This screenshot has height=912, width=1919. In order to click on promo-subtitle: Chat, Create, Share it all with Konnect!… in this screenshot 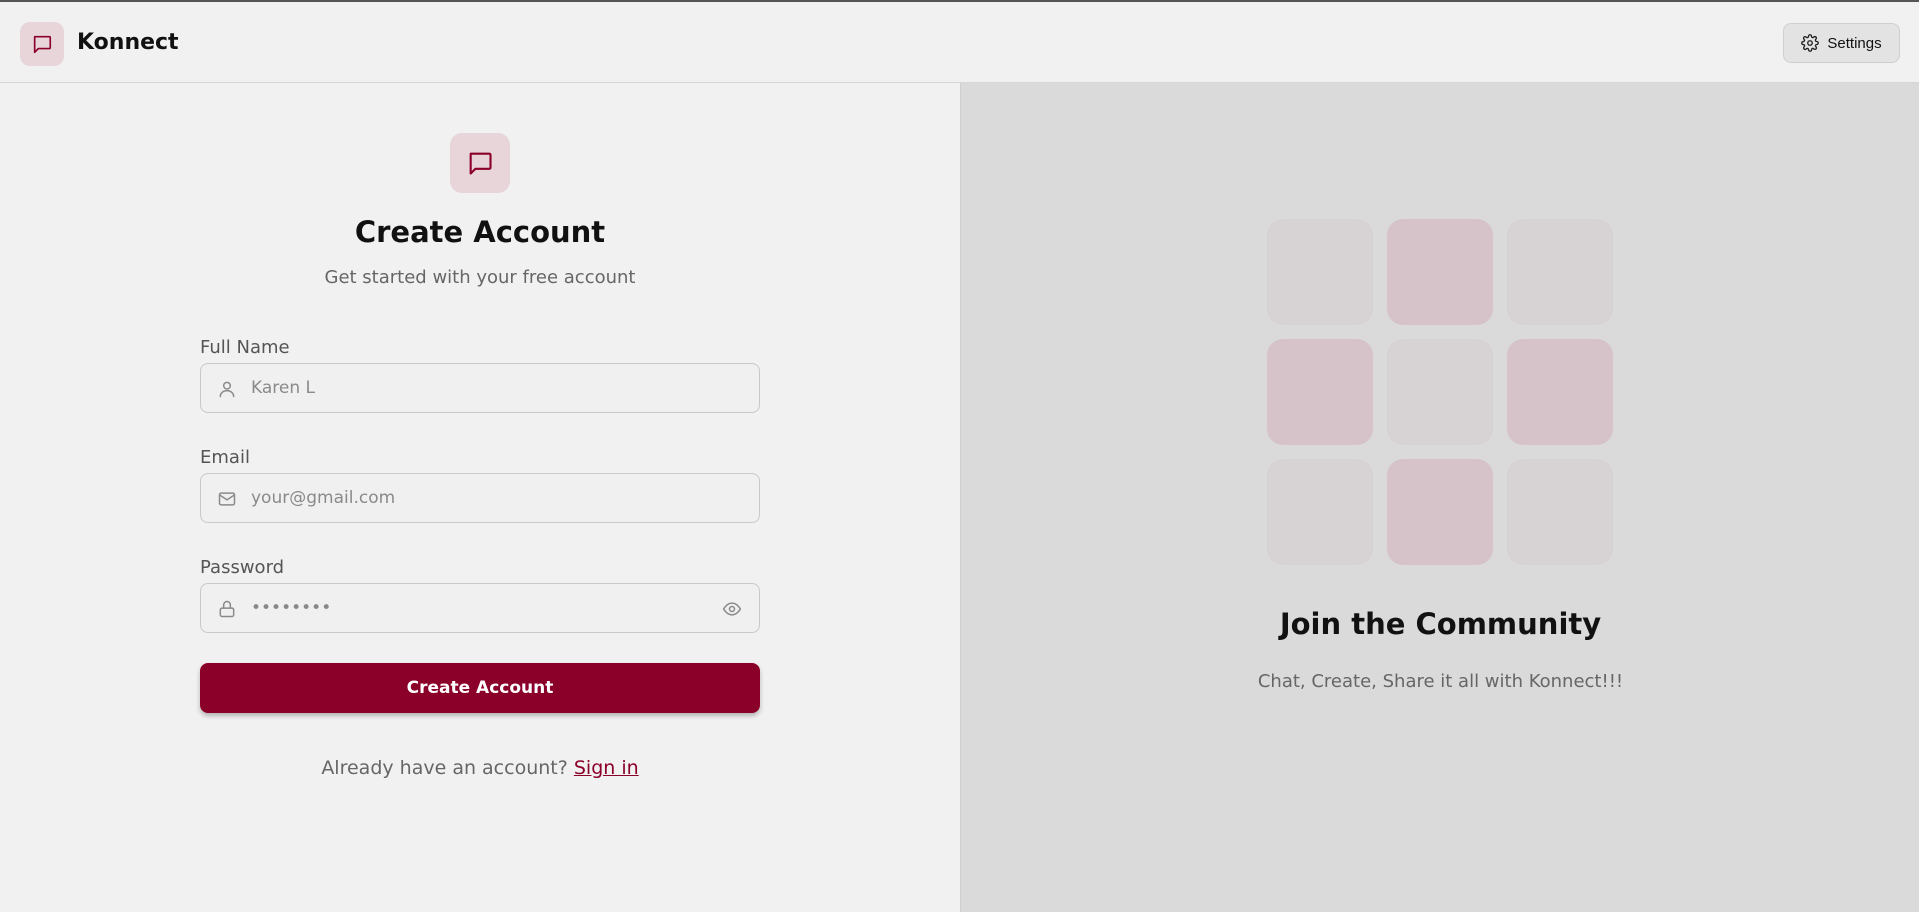, I will do `click(1440, 681)`.